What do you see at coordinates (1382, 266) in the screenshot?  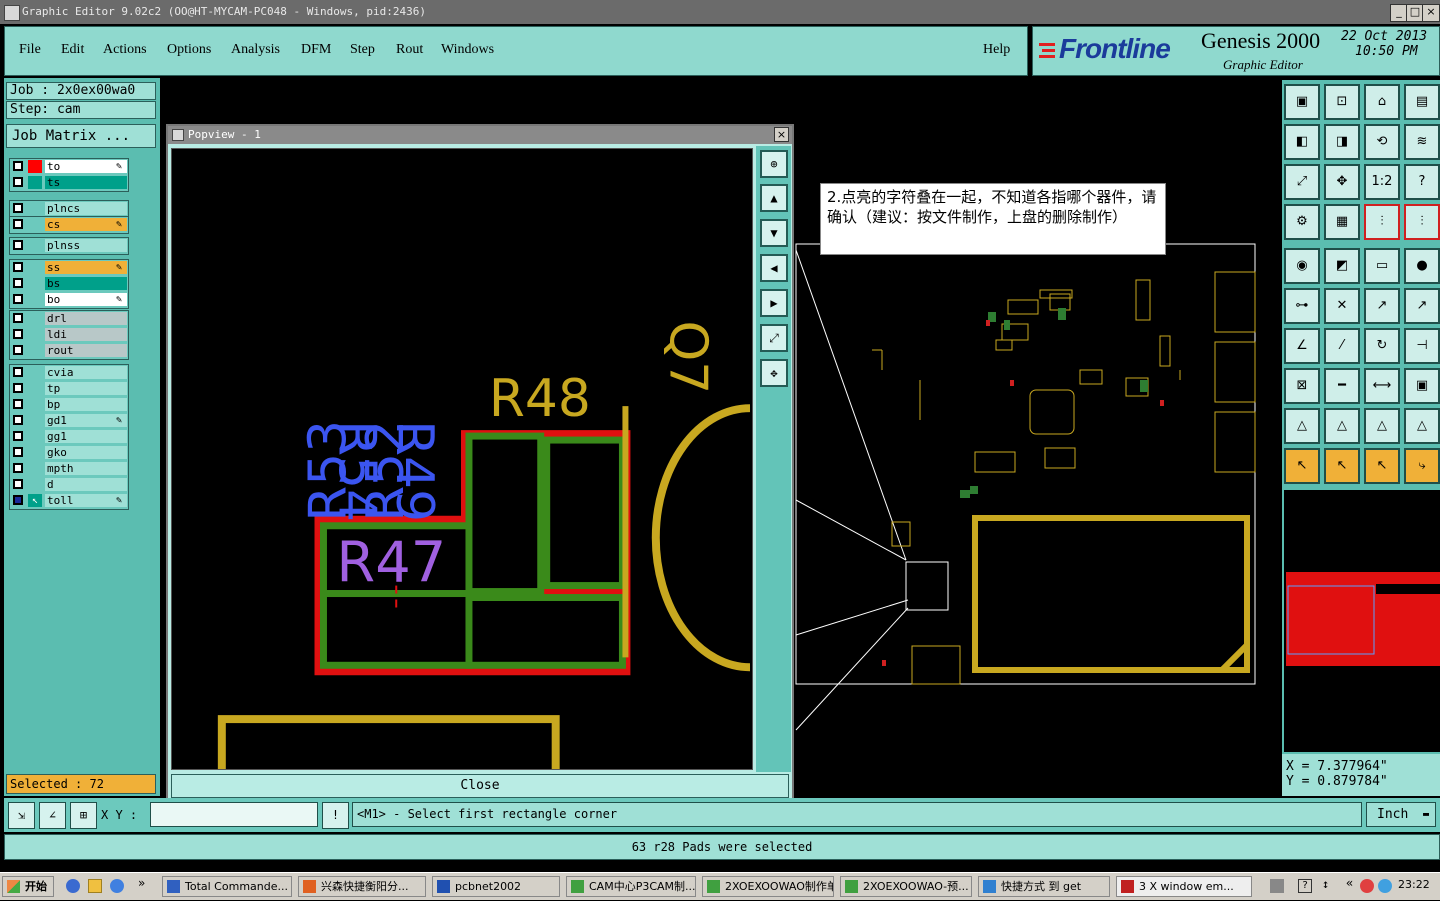 I see `ruler-icon: ▭` at bounding box center [1382, 266].